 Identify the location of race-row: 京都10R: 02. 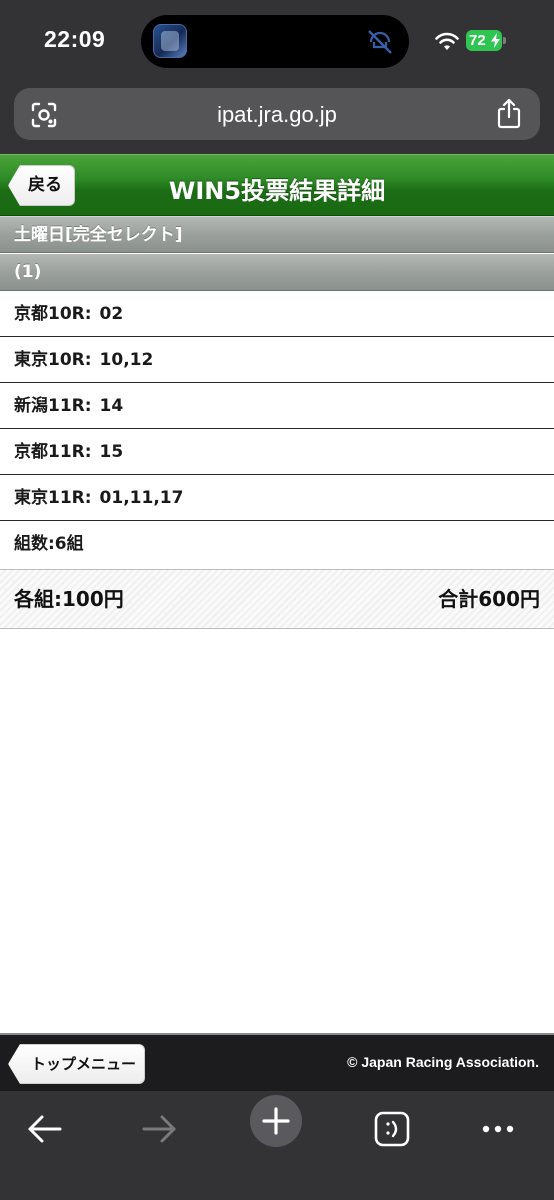
(277, 314).